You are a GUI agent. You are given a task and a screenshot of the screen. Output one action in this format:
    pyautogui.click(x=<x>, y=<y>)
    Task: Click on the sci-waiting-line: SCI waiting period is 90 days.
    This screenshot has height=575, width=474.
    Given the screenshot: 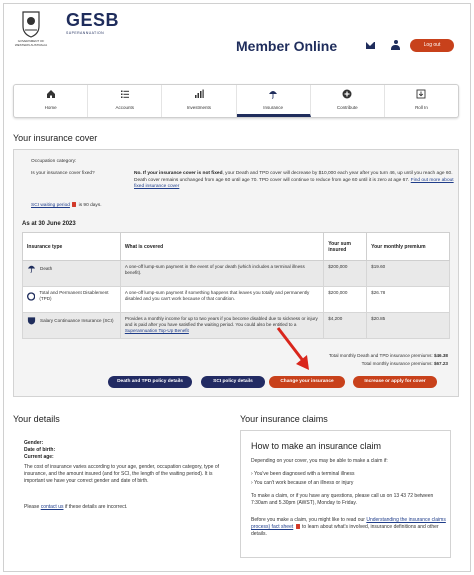 What is the action you would take?
    pyautogui.click(x=66, y=206)
    